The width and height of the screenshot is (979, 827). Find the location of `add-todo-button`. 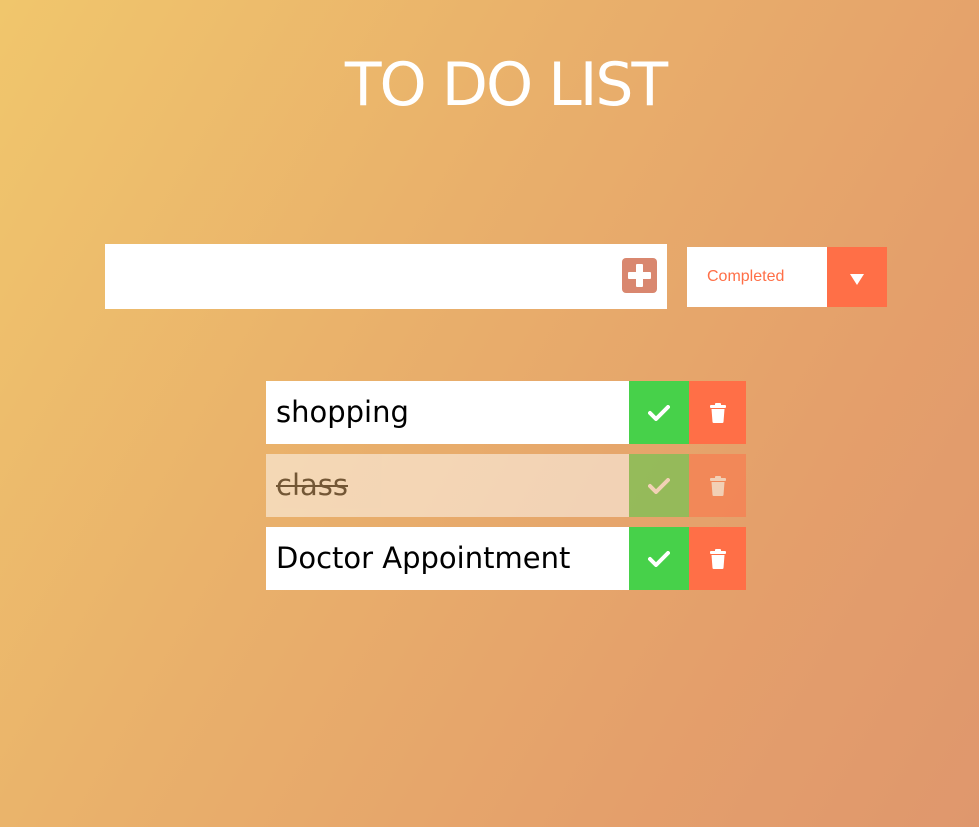

add-todo-button is located at coordinates (639, 275).